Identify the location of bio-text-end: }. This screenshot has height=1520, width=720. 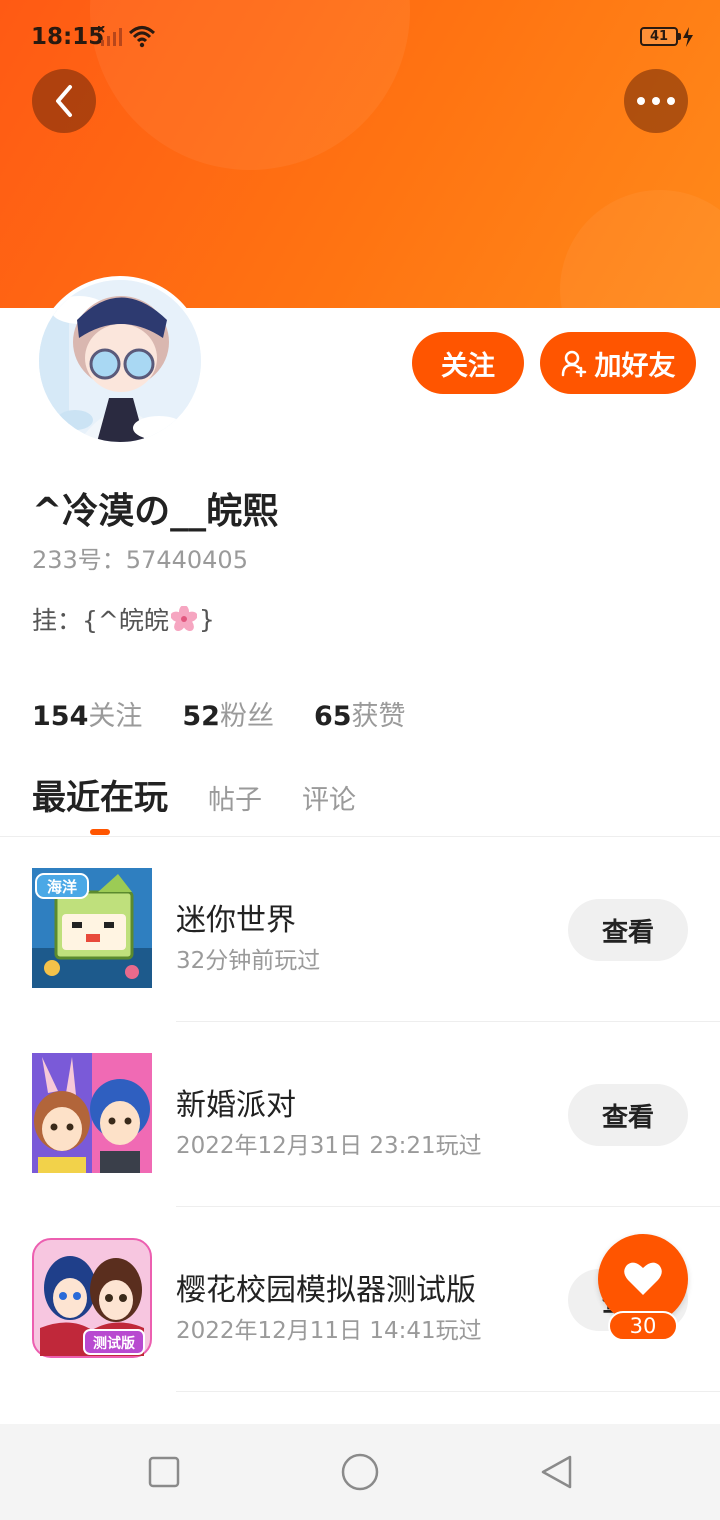
(206, 619).